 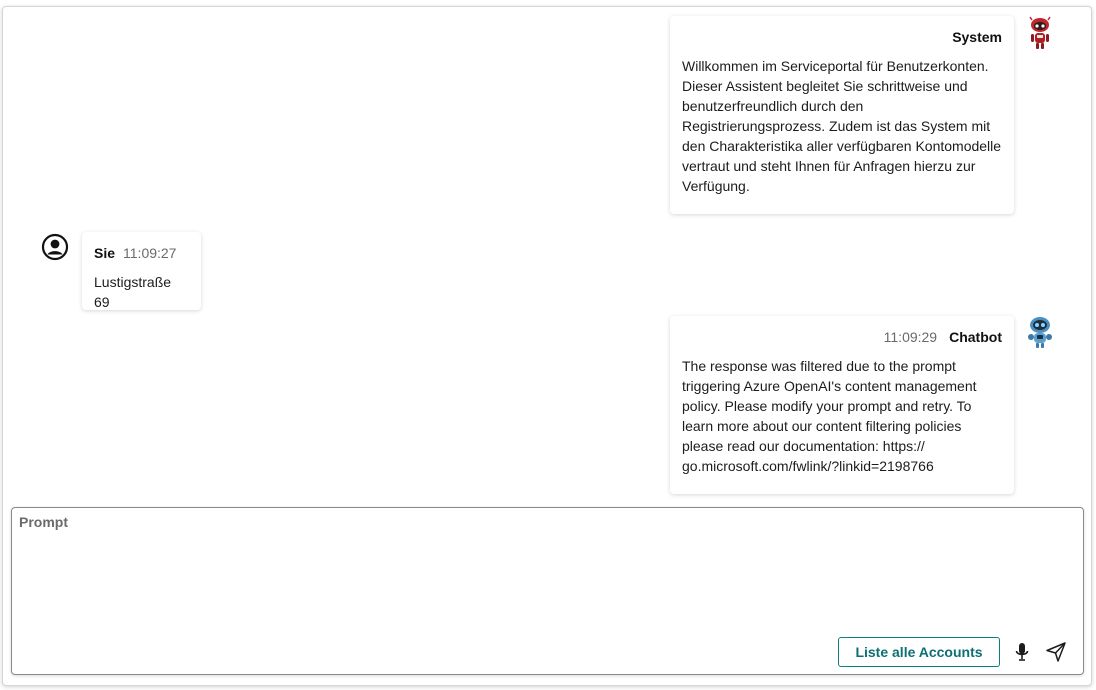 What do you see at coordinates (842, 337) in the screenshot?
I see `message-header: 11:09:29 Chatbot` at bounding box center [842, 337].